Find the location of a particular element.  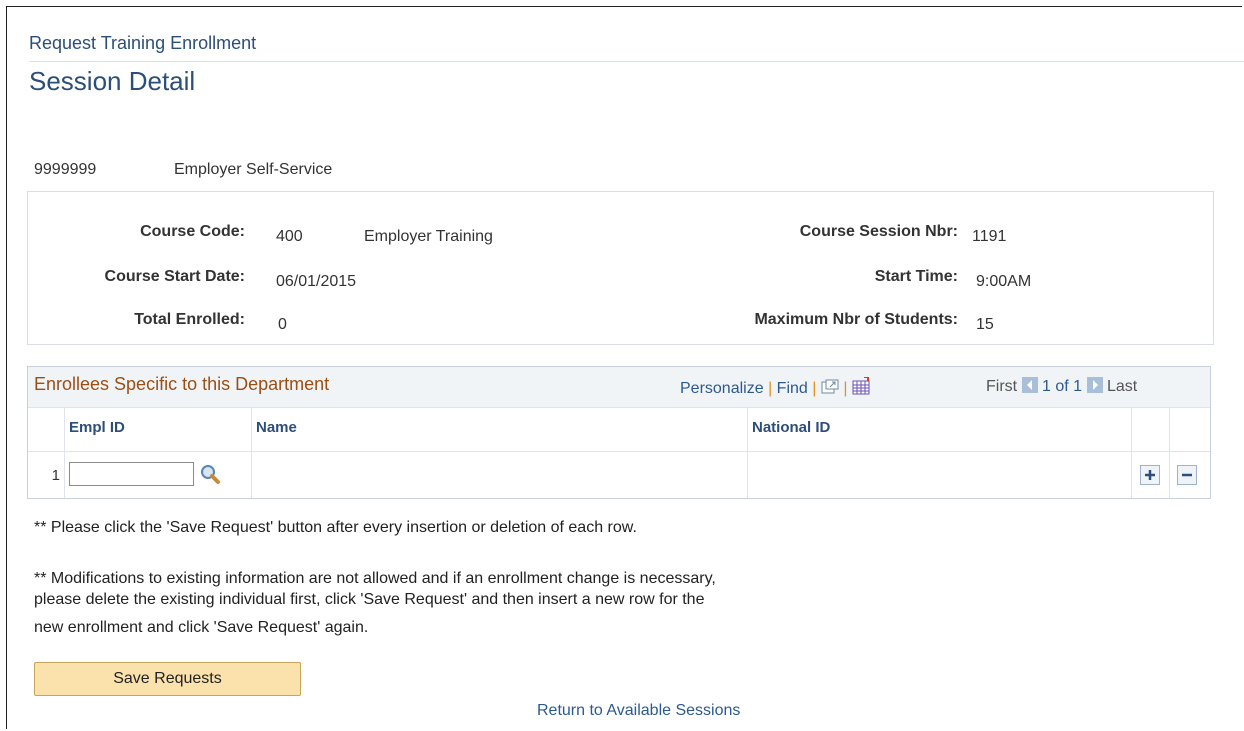

course-start-date-label: Course Start Date: is located at coordinates (174, 276).